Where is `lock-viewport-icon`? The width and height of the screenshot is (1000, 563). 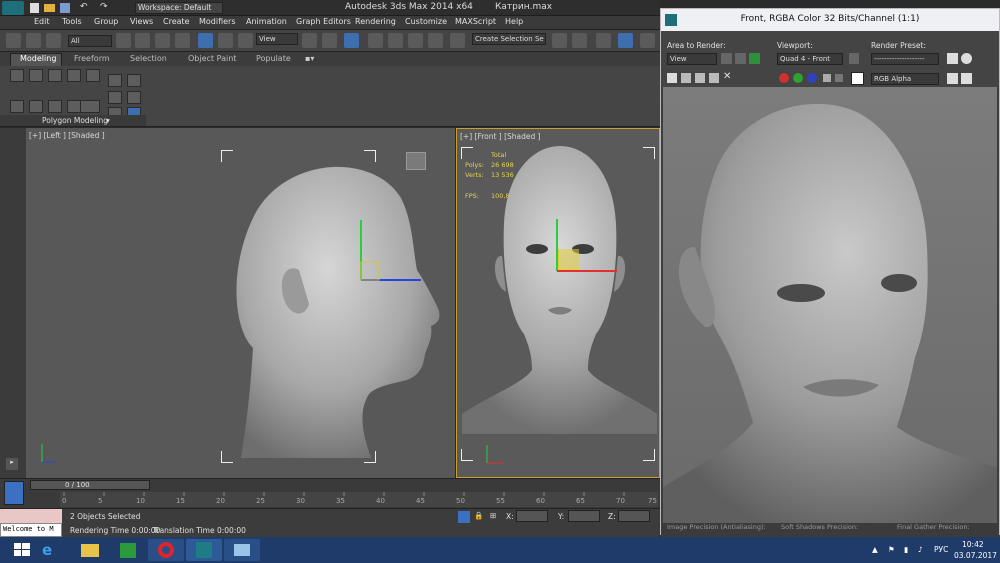
lock-viewport-icon is located at coordinates (854, 58).